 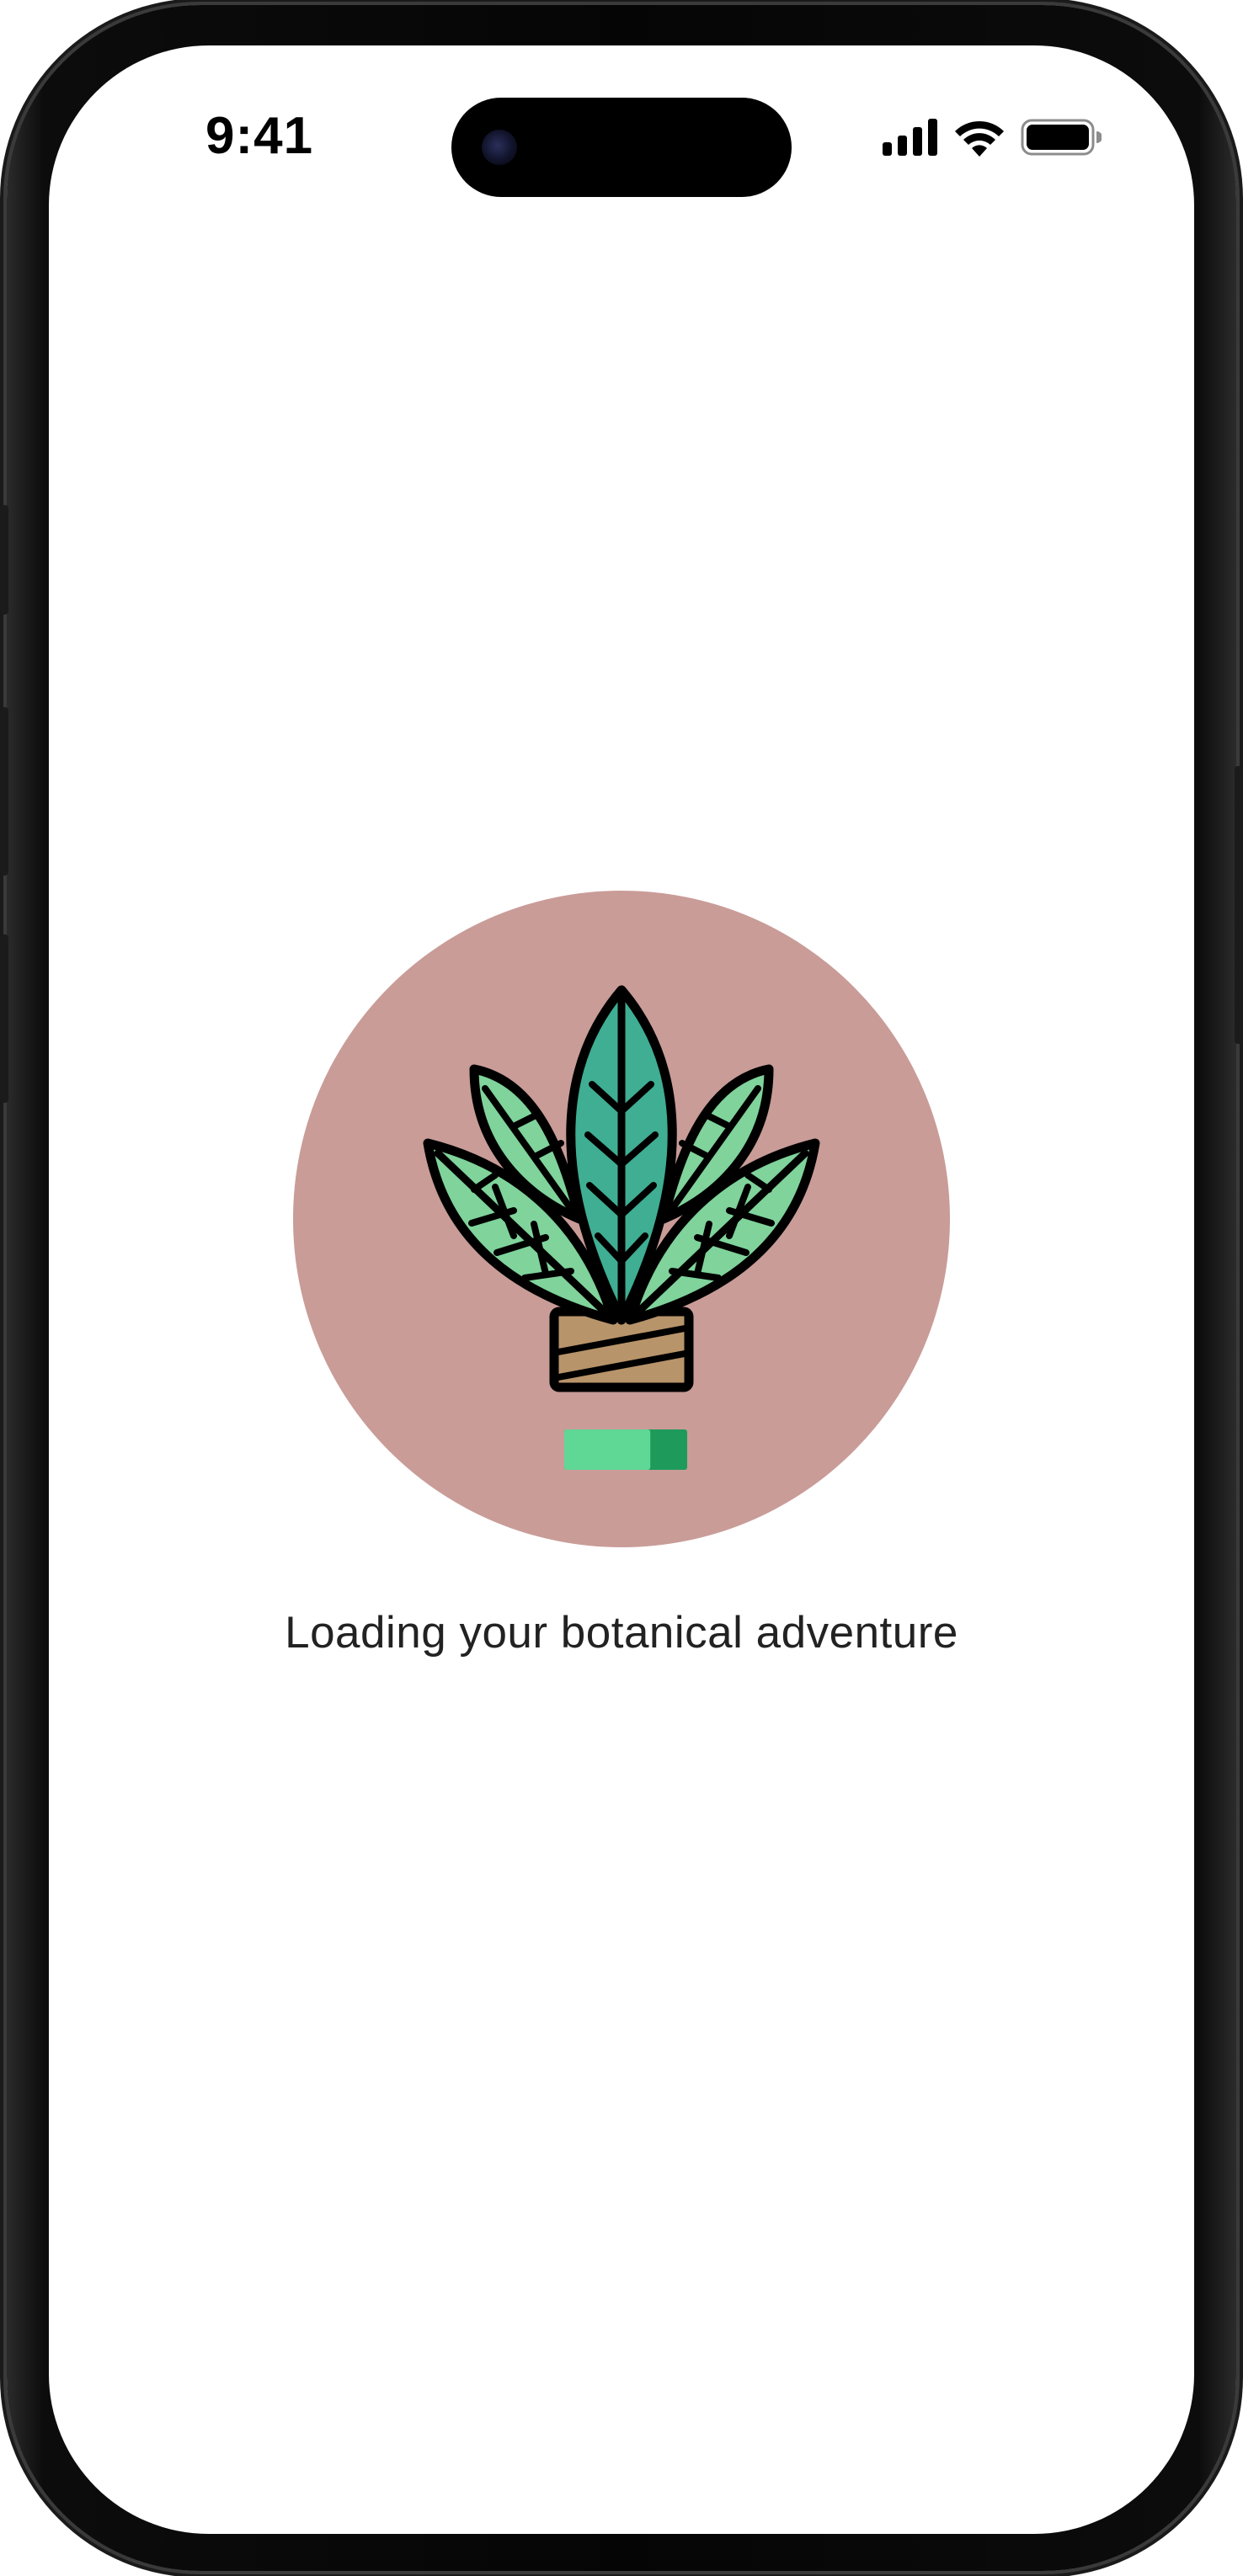 I want to click on status-bar: 9:41, so click(x=621, y=138).